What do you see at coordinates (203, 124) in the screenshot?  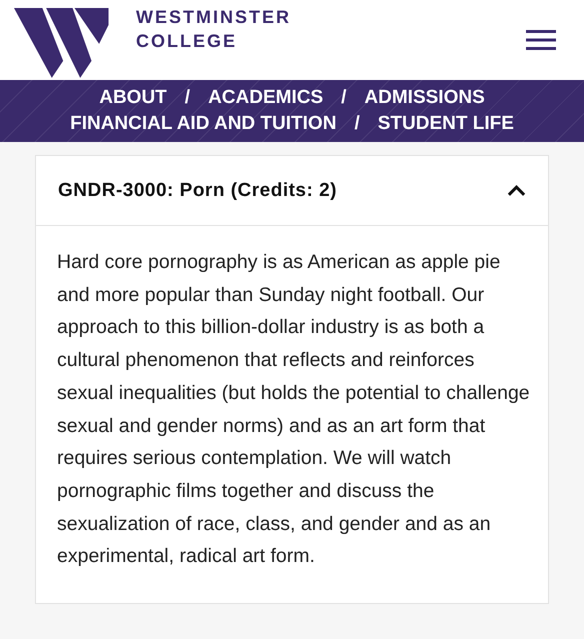 I see `nav-link: FINANCIAL AID AND TUITION` at bounding box center [203, 124].